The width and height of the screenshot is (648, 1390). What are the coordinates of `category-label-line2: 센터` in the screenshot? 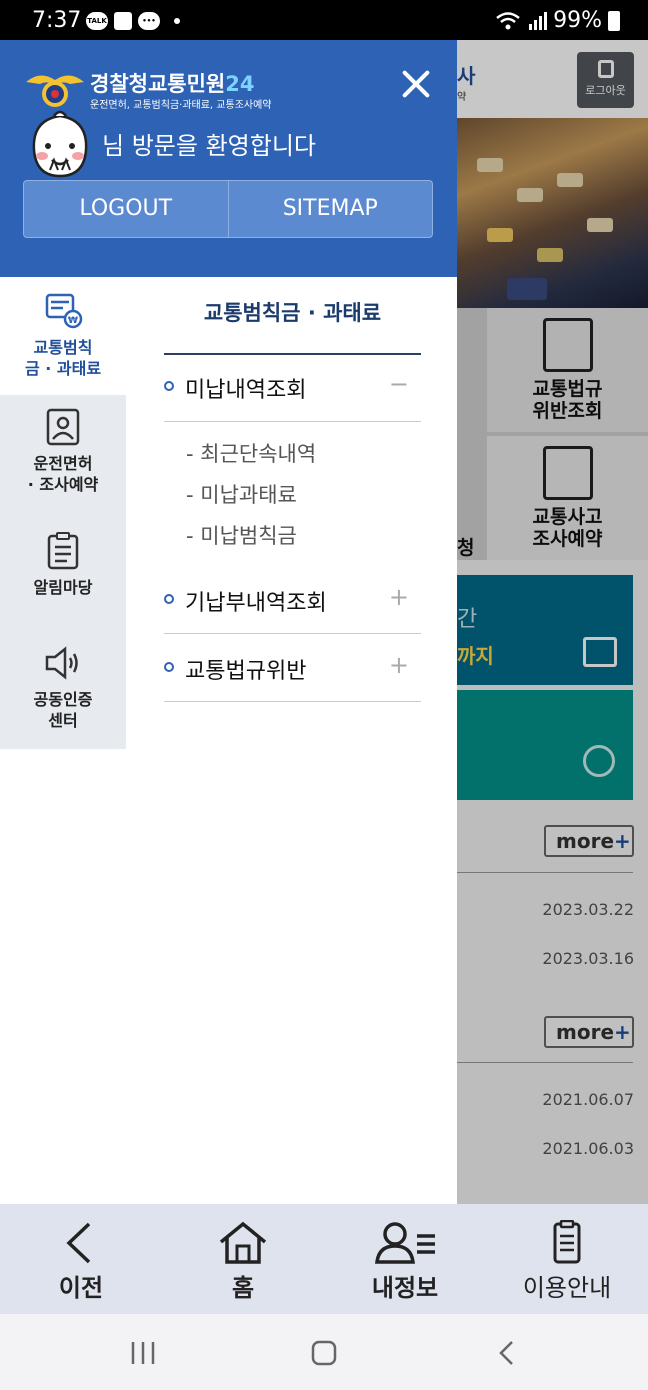 It's located at (63, 720).